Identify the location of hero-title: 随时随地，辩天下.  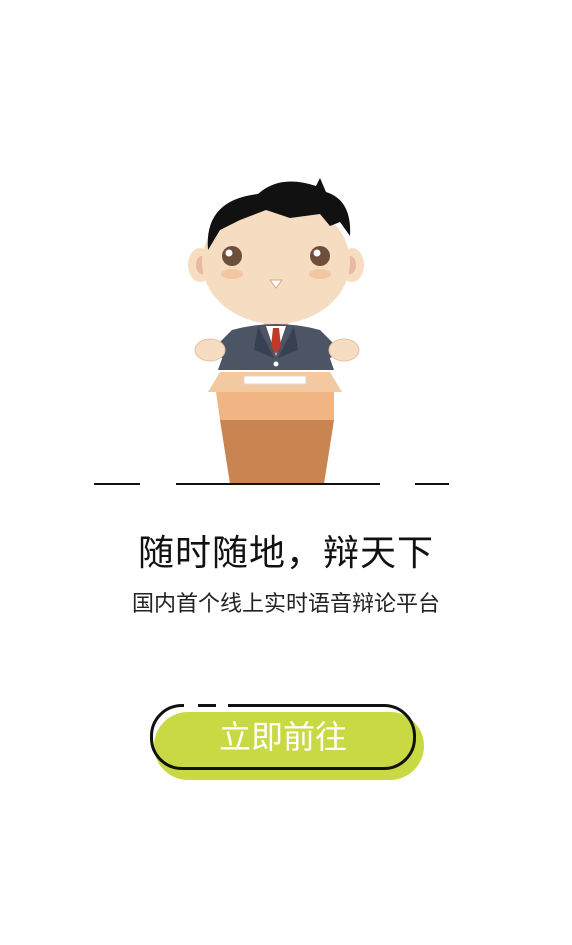
(285, 553).